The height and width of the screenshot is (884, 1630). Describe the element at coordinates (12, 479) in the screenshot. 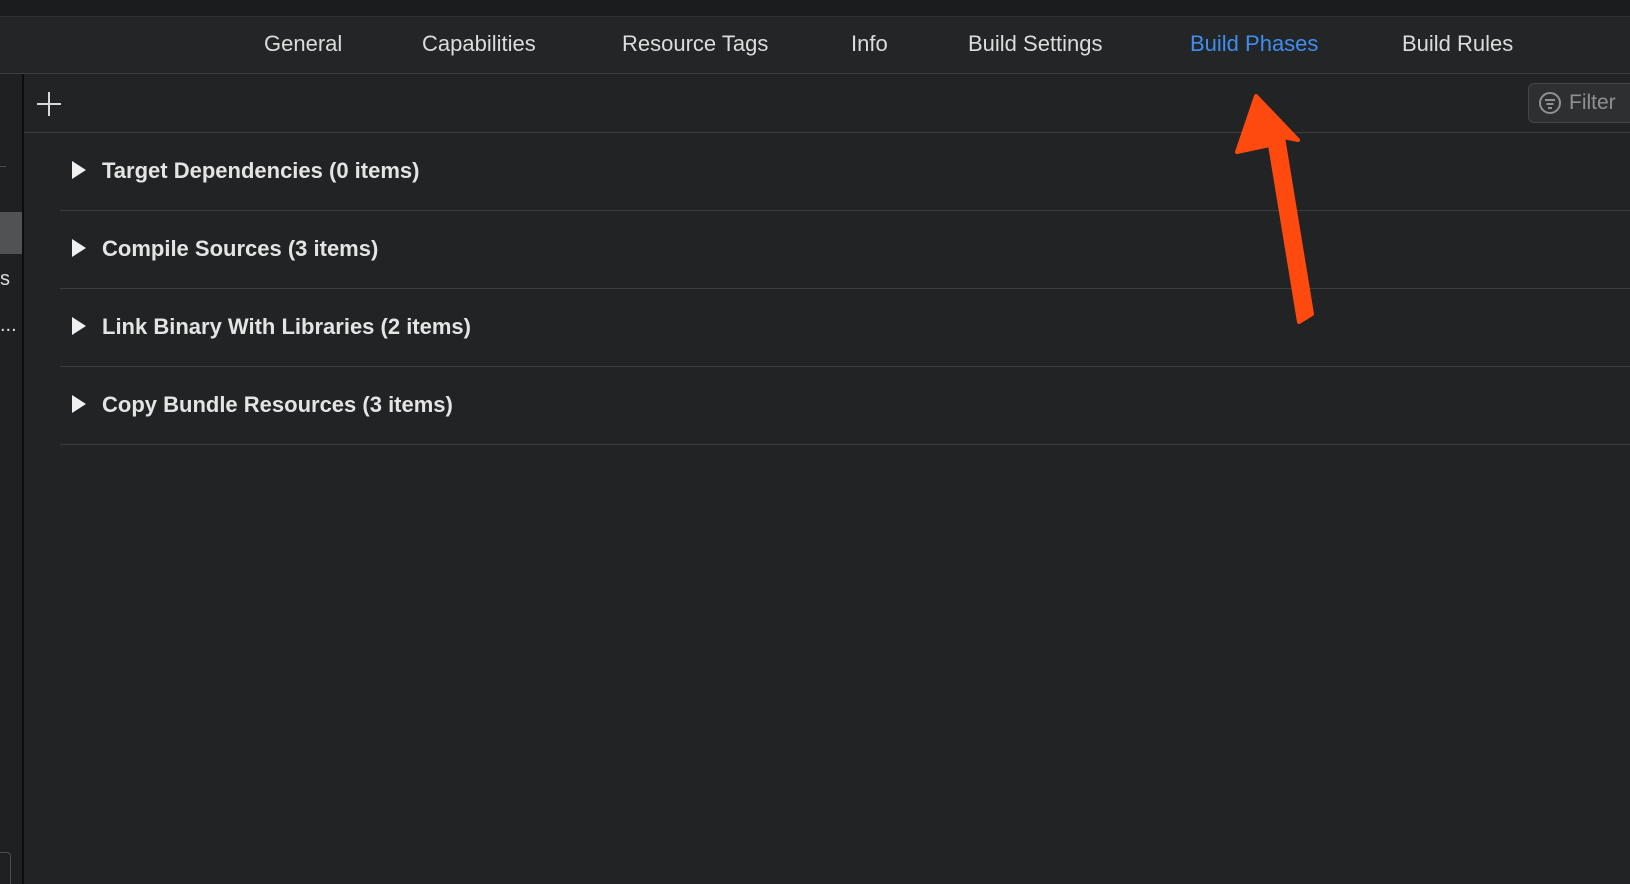

I see `project-sidebar-edge` at that location.